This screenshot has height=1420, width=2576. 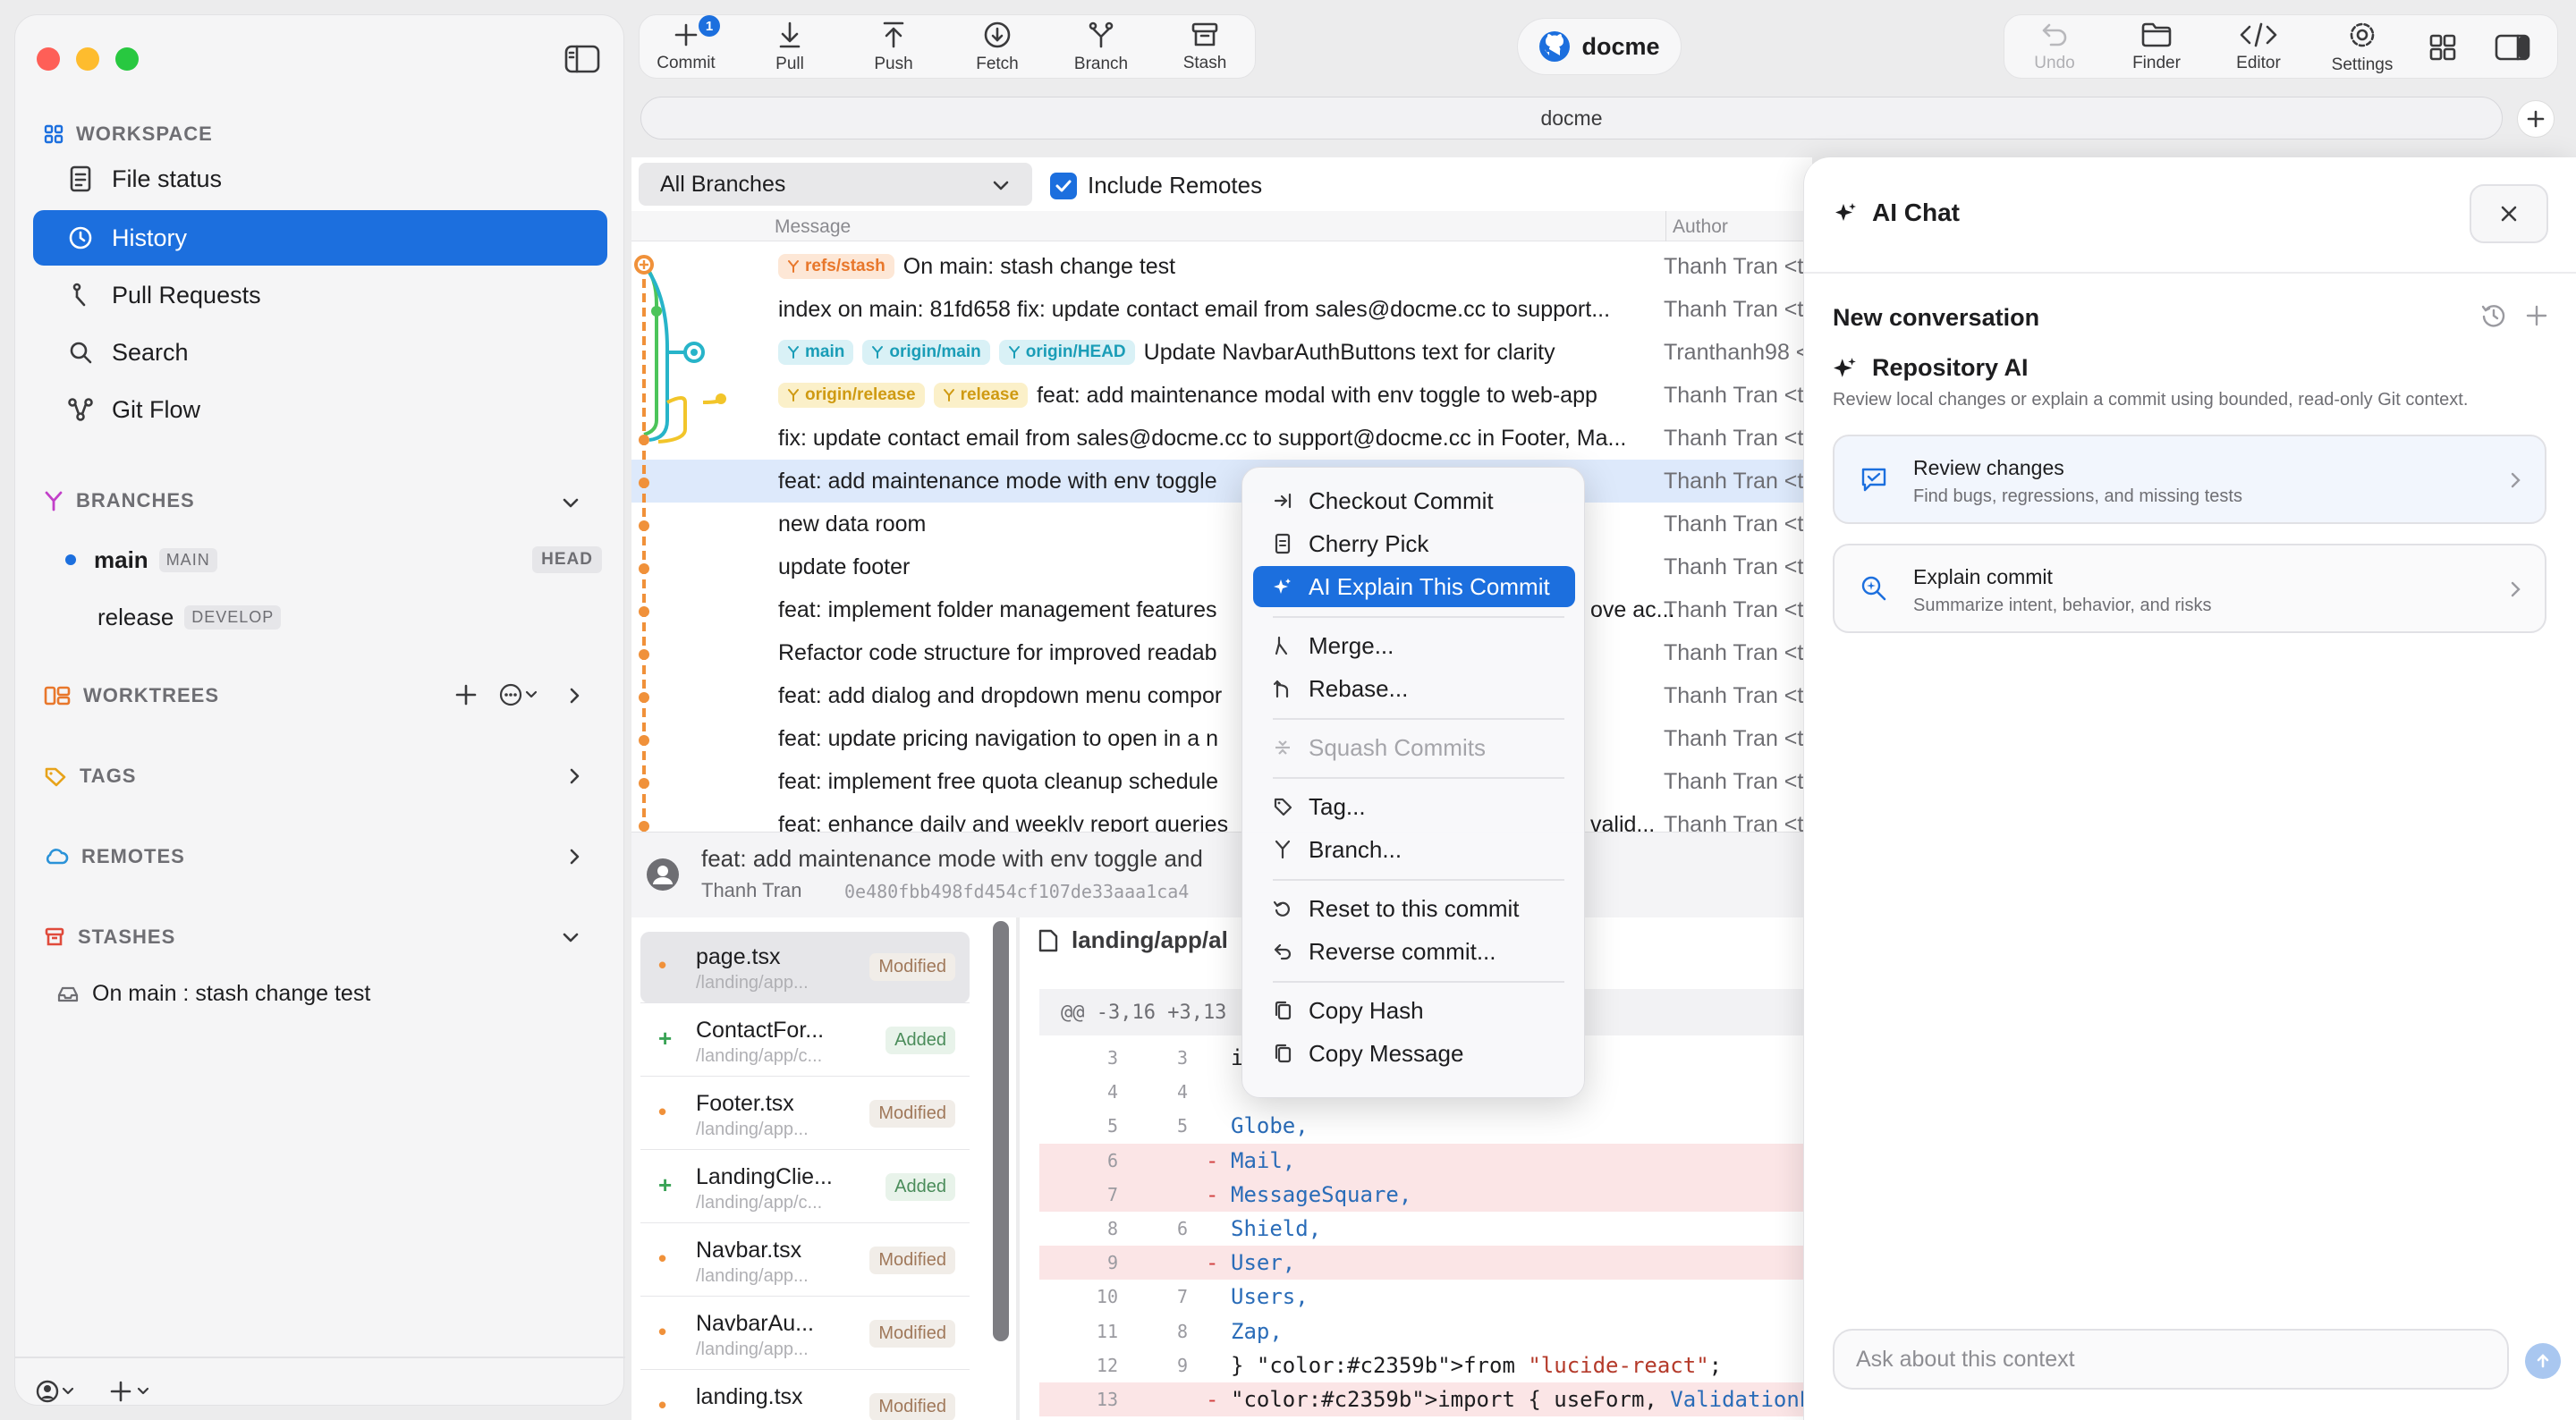 What do you see at coordinates (320, 179) in the screenshot?
I see `sidebar-item-file-status: File status` at bounding box center [320, 179].